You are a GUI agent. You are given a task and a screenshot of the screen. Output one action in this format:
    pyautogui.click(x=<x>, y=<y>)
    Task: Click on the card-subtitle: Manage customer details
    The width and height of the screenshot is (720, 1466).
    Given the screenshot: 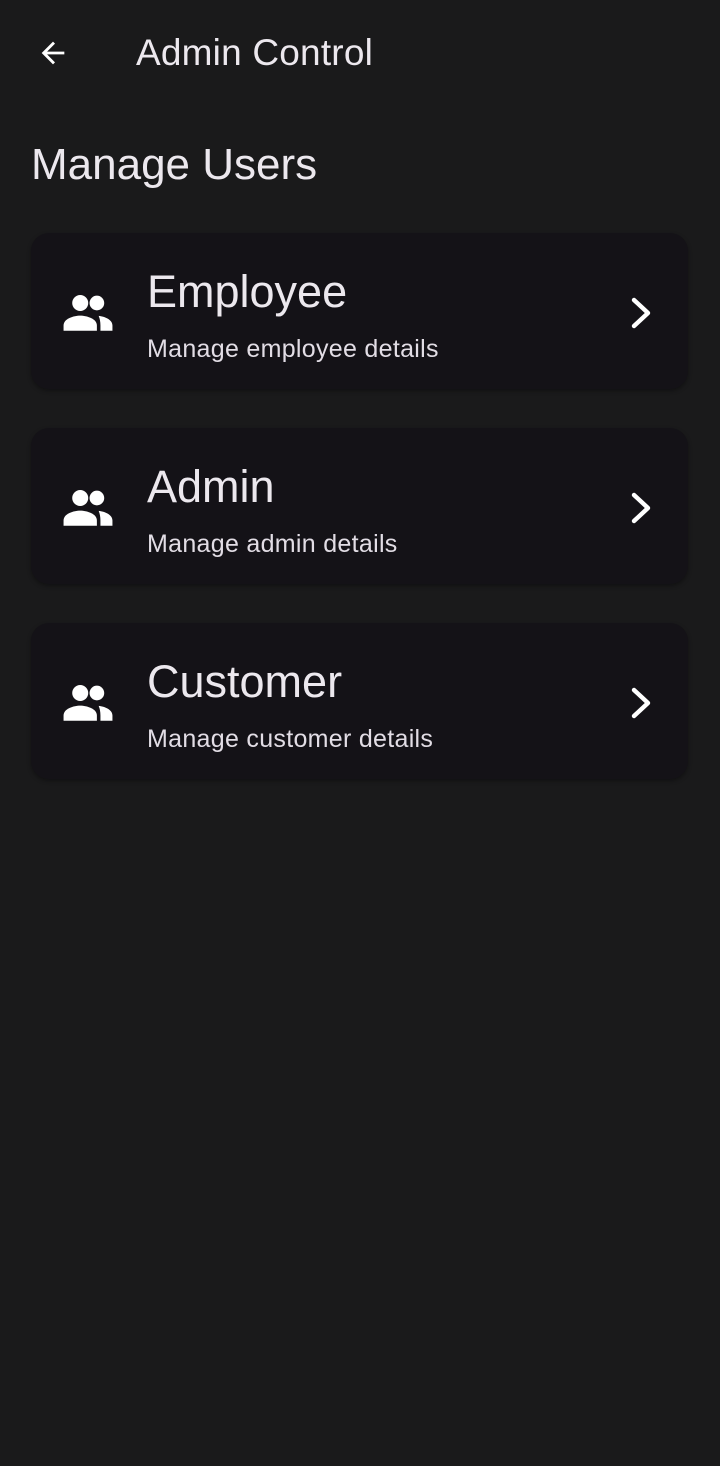 What is the action you would take?
    pyautogui.click(x=290, y=739)
    